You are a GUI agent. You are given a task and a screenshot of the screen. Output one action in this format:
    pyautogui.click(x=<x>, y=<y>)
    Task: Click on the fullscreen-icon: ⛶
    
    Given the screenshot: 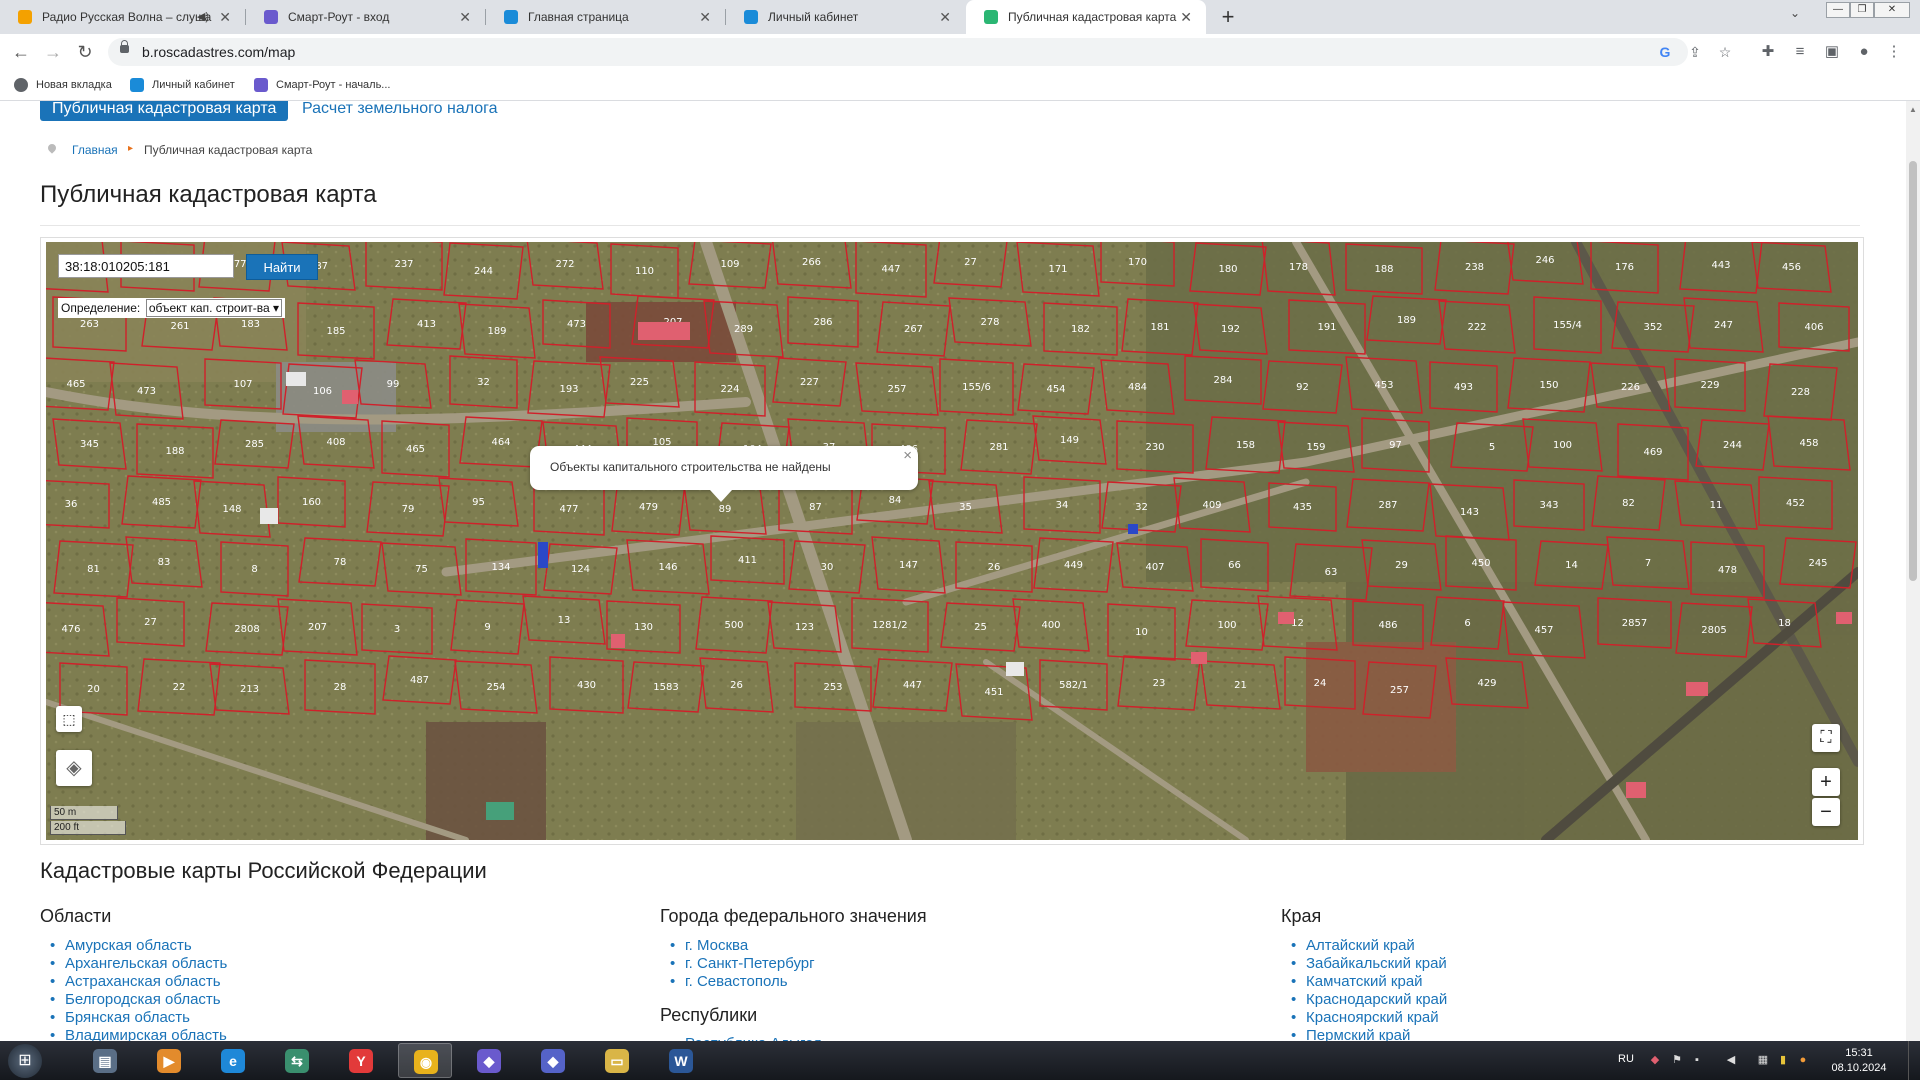 What is the action you would take?
    pyautogui.click(x=1826, y=738)
    